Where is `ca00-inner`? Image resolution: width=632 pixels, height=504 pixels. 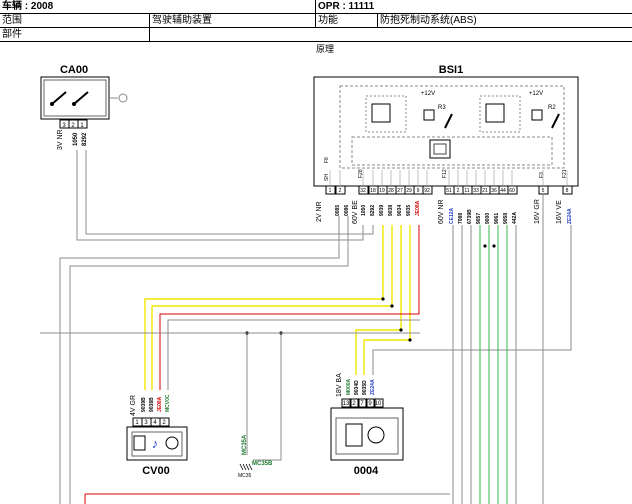 ca00-inner is located at coordinates (75, 98).